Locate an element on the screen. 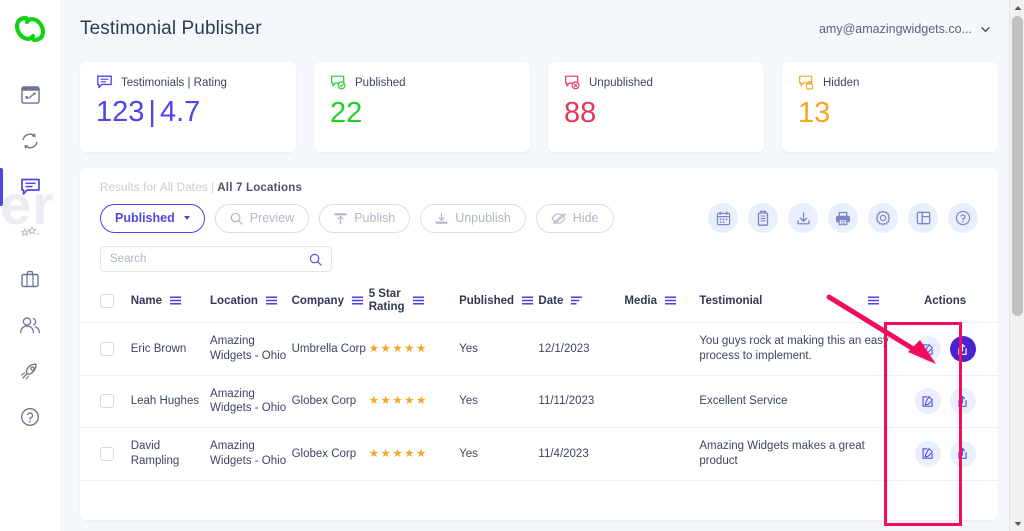  edit-icon is located at coordinates (928, 454).